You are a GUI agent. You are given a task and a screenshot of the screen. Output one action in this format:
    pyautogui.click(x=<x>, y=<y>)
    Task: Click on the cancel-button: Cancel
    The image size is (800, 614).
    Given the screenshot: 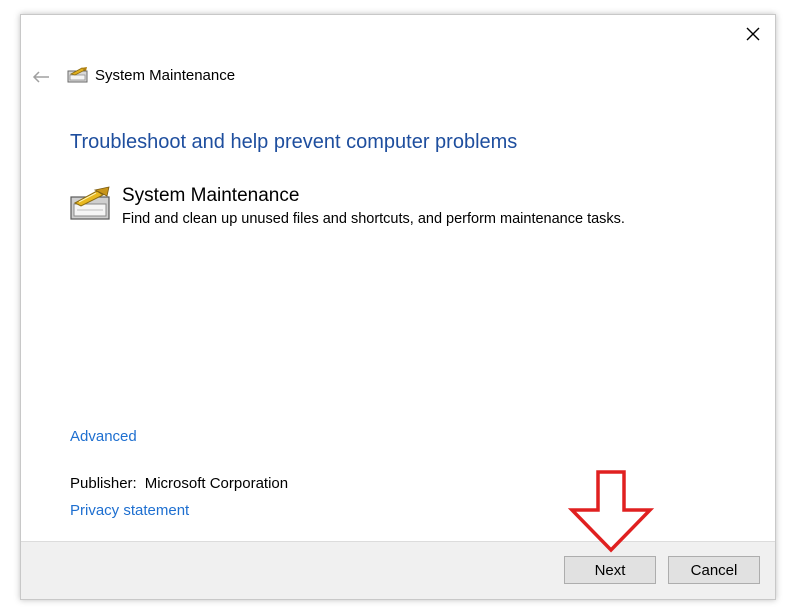 What is the action you would take?
    pyautogui.click(x=714, y=570)
    